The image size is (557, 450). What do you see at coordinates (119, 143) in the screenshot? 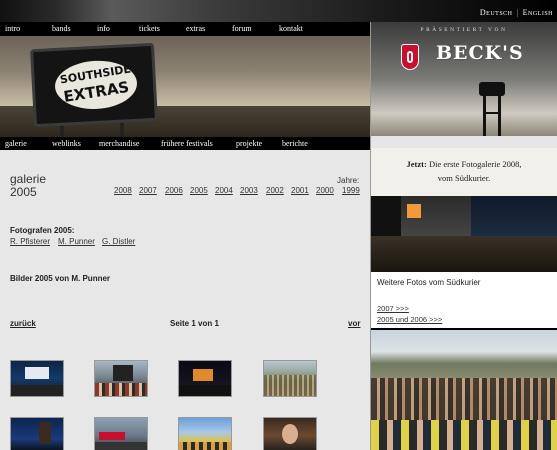
I see `subnav-merchandise: merchandise` at bounding box center [119, 143].